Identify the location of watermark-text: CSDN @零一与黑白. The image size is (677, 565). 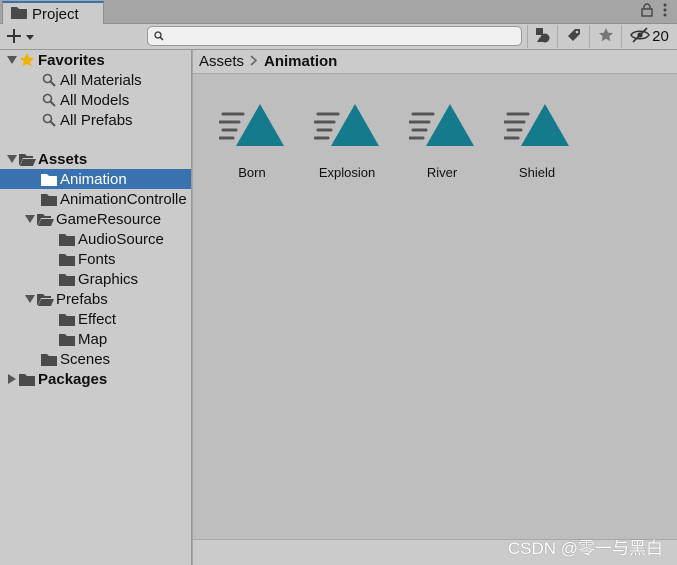
(585, 548).